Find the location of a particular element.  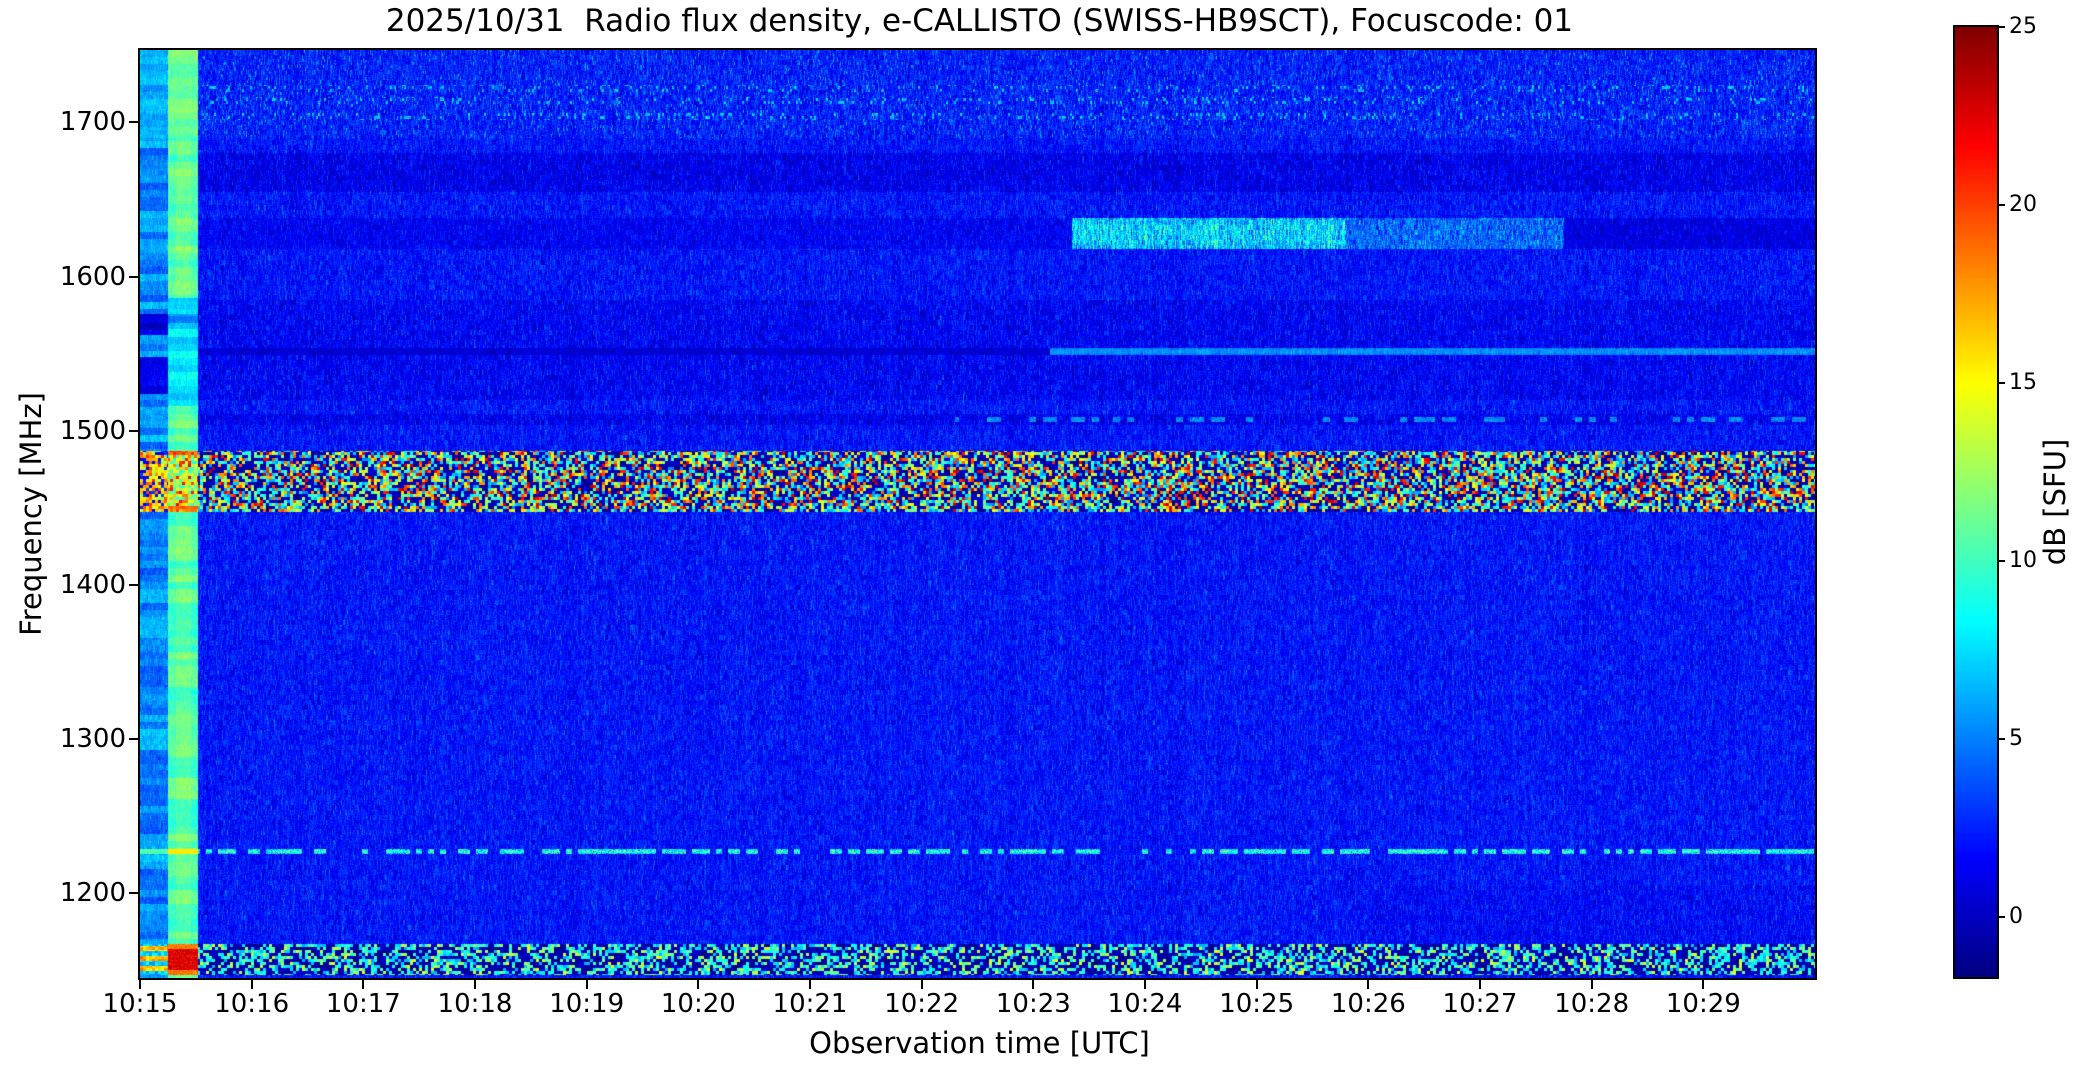

x-axis-label: Observation time [UTC] is located at coordinates (979, 1043).